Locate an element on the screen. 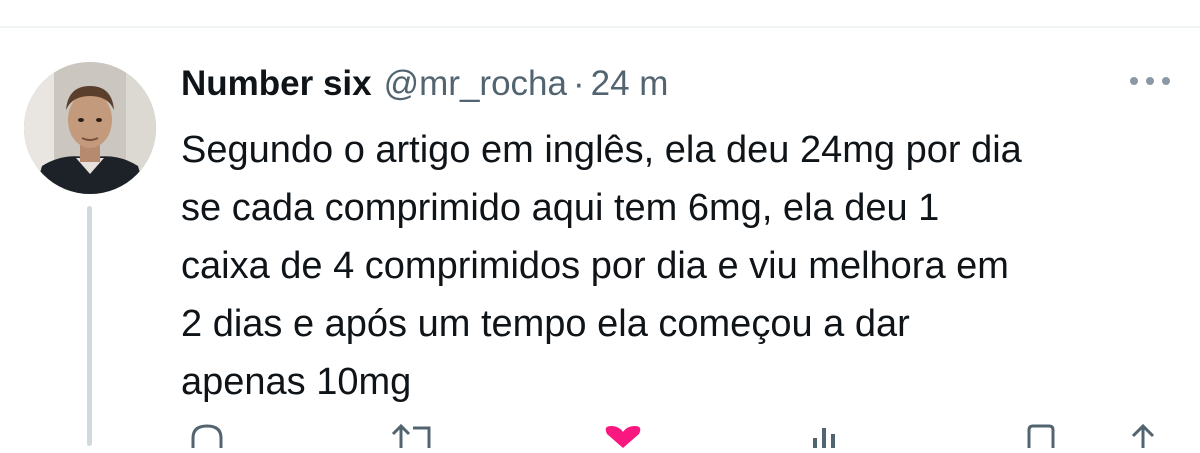  avatar is located at coordinates (90, 128).